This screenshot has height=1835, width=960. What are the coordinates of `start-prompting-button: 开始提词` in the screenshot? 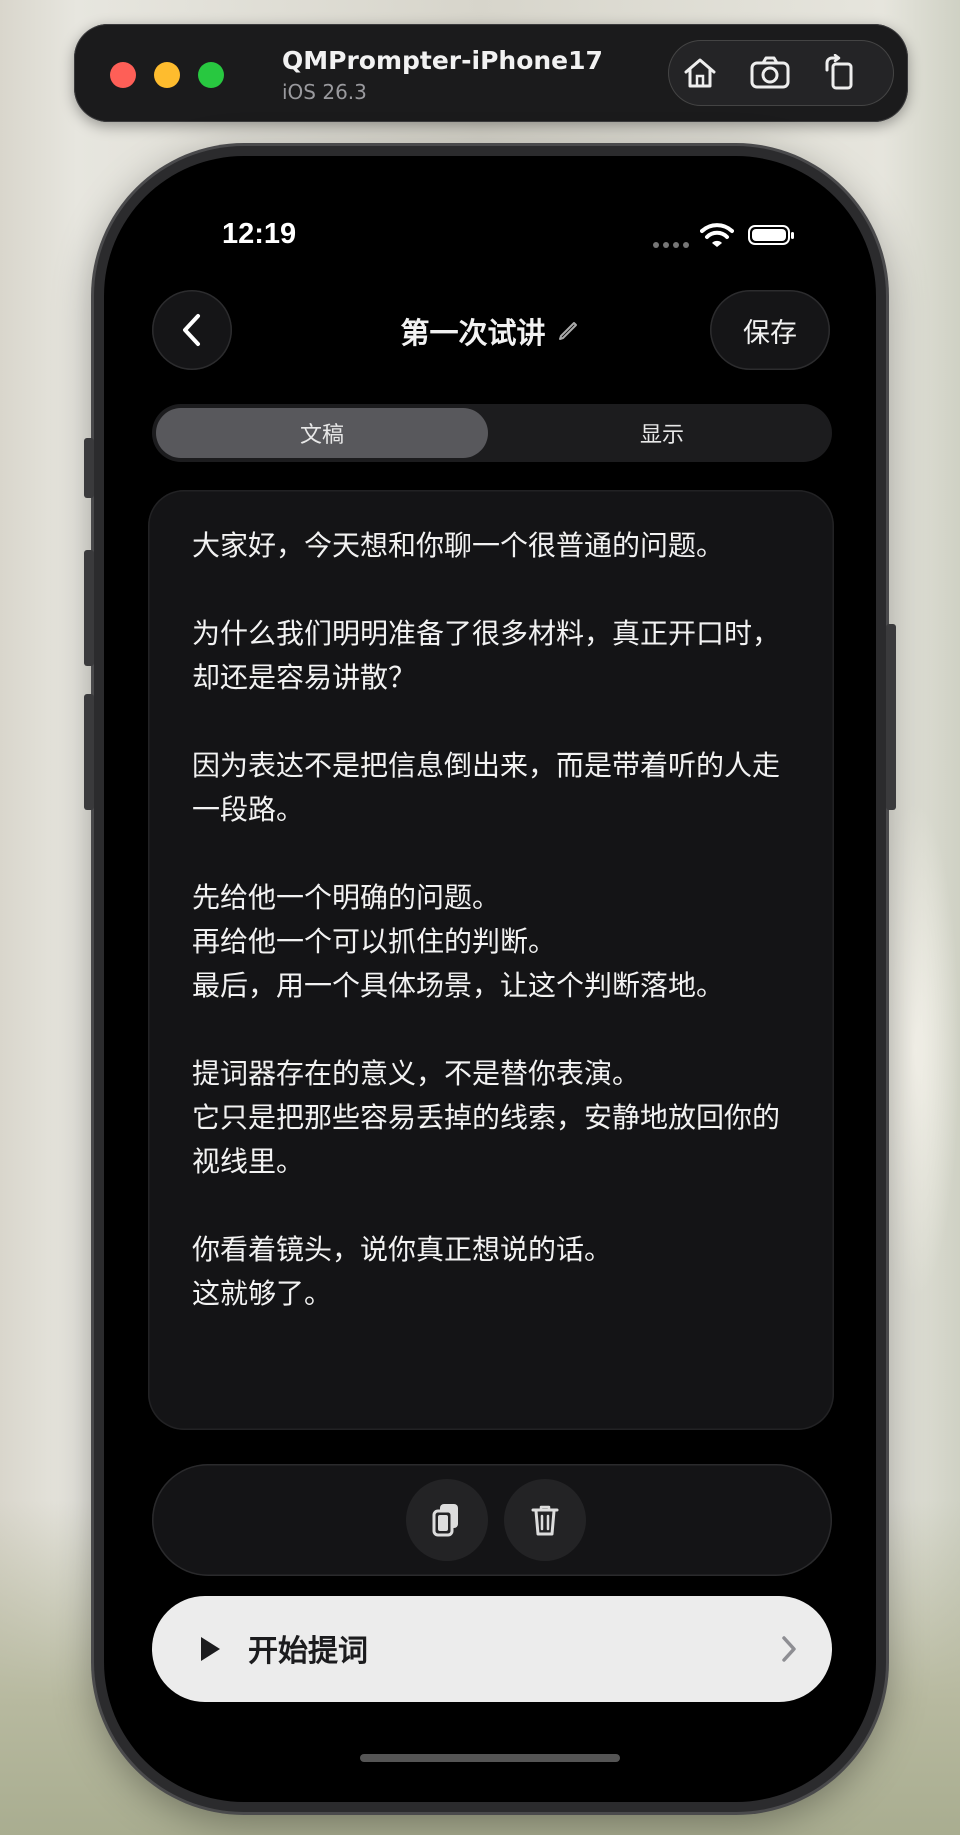 It's located at (492, 1649).